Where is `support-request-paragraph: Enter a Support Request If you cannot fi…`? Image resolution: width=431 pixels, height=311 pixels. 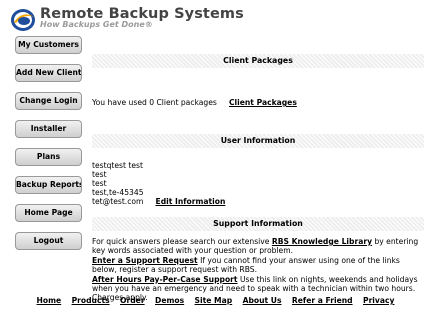 support-request-paragraph: Enter a Support Request If you cannot fi… is located at coordinates (258, 265).